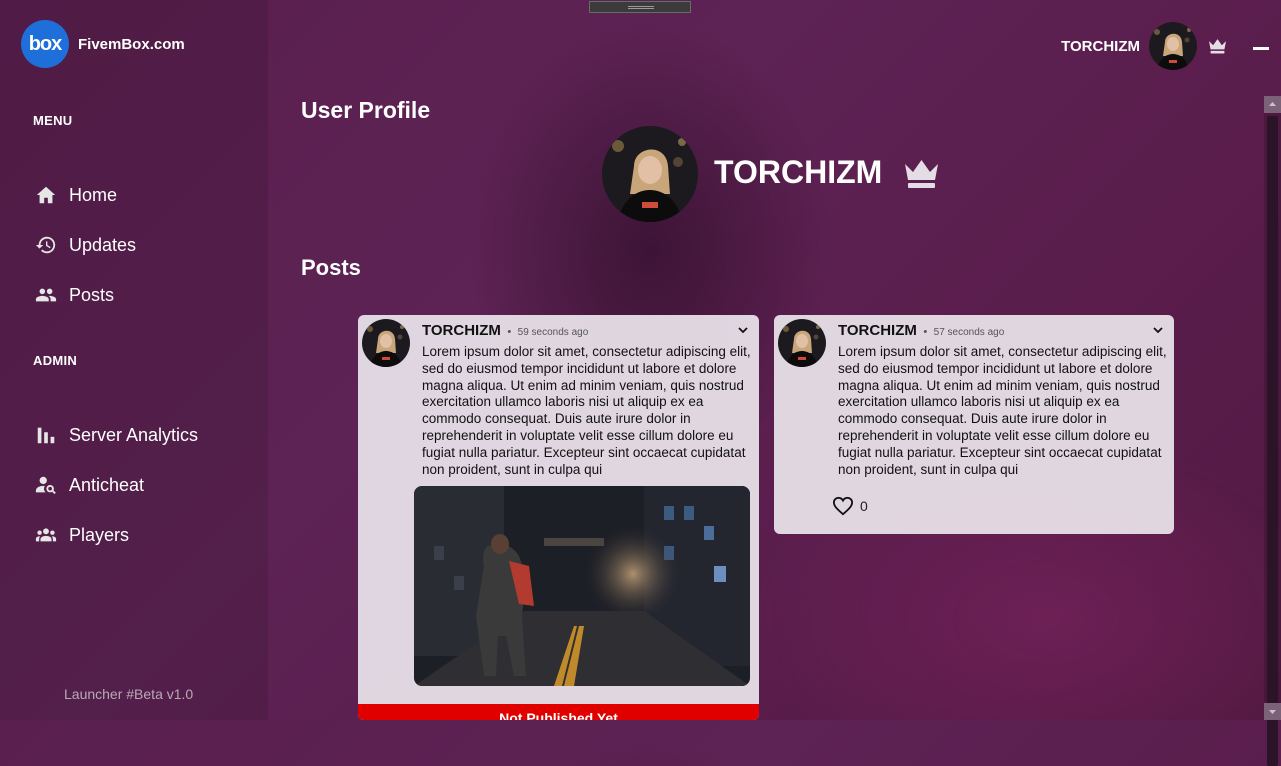 This screenshot has width=1281, height=766. I want to click on sidebar-item-label: Posts, so click(92, 294).